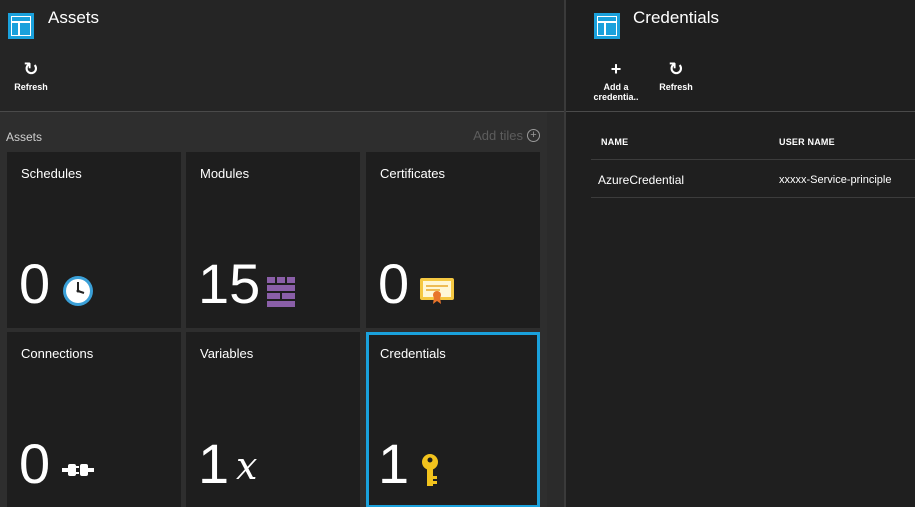 This screenshot has height=507, width=915. Describe the element at coordinates (413, 173) in the screenshot. I see `tile-certificates-label: Certificates` at that location.